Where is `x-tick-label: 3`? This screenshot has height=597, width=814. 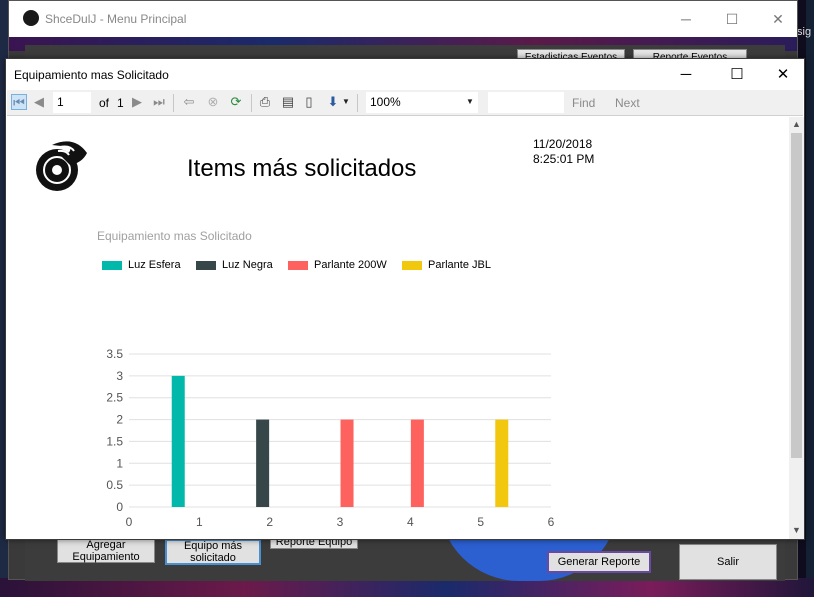
x-tick-label: 3 is located at coordinates (340, 522).